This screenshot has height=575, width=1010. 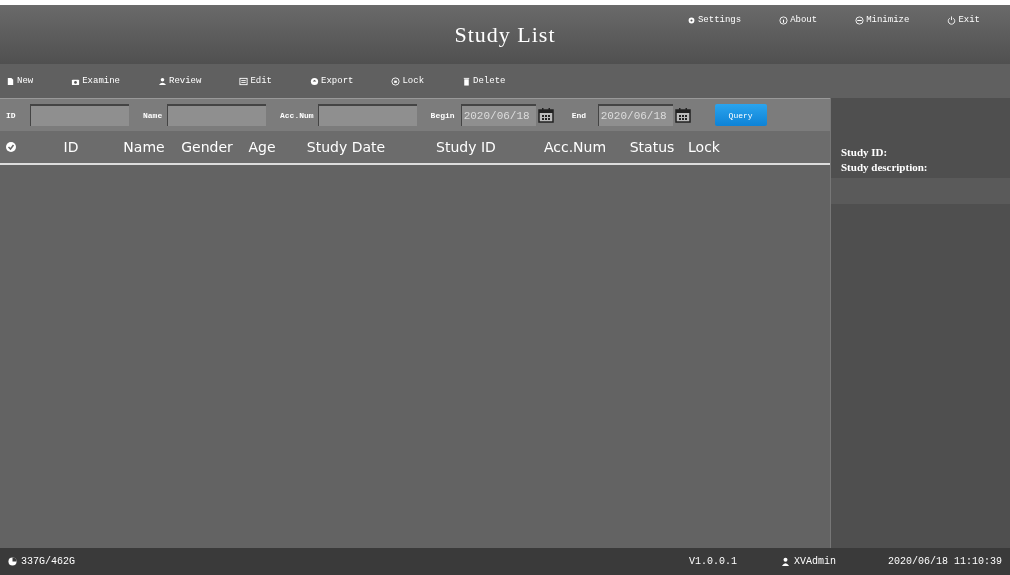 I want to click on person-icon, so click(x=162, y=81).